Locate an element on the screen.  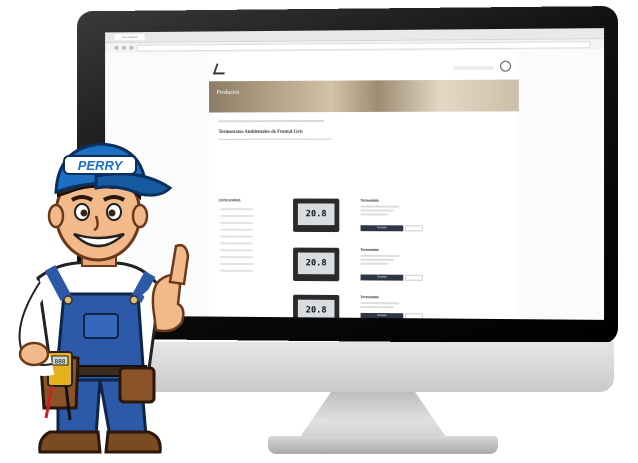
reload-icon is located at coordinates (131, 47).